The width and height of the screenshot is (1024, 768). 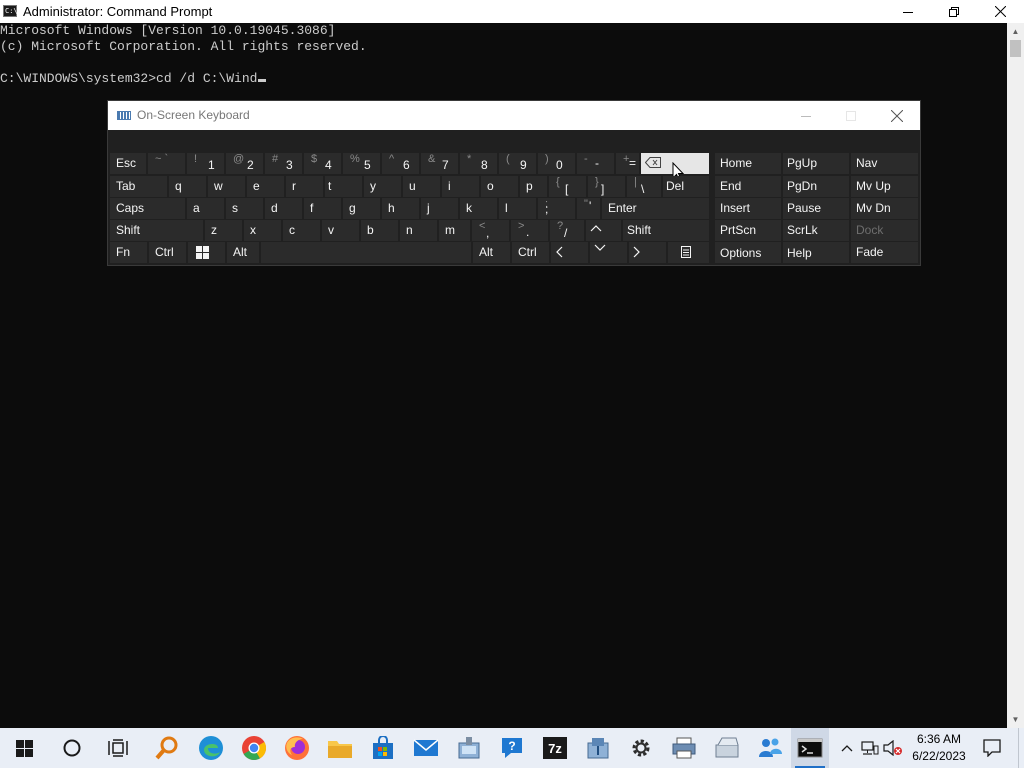 I want to click on scrollbar-thumb, so click(x=1015, y=48).